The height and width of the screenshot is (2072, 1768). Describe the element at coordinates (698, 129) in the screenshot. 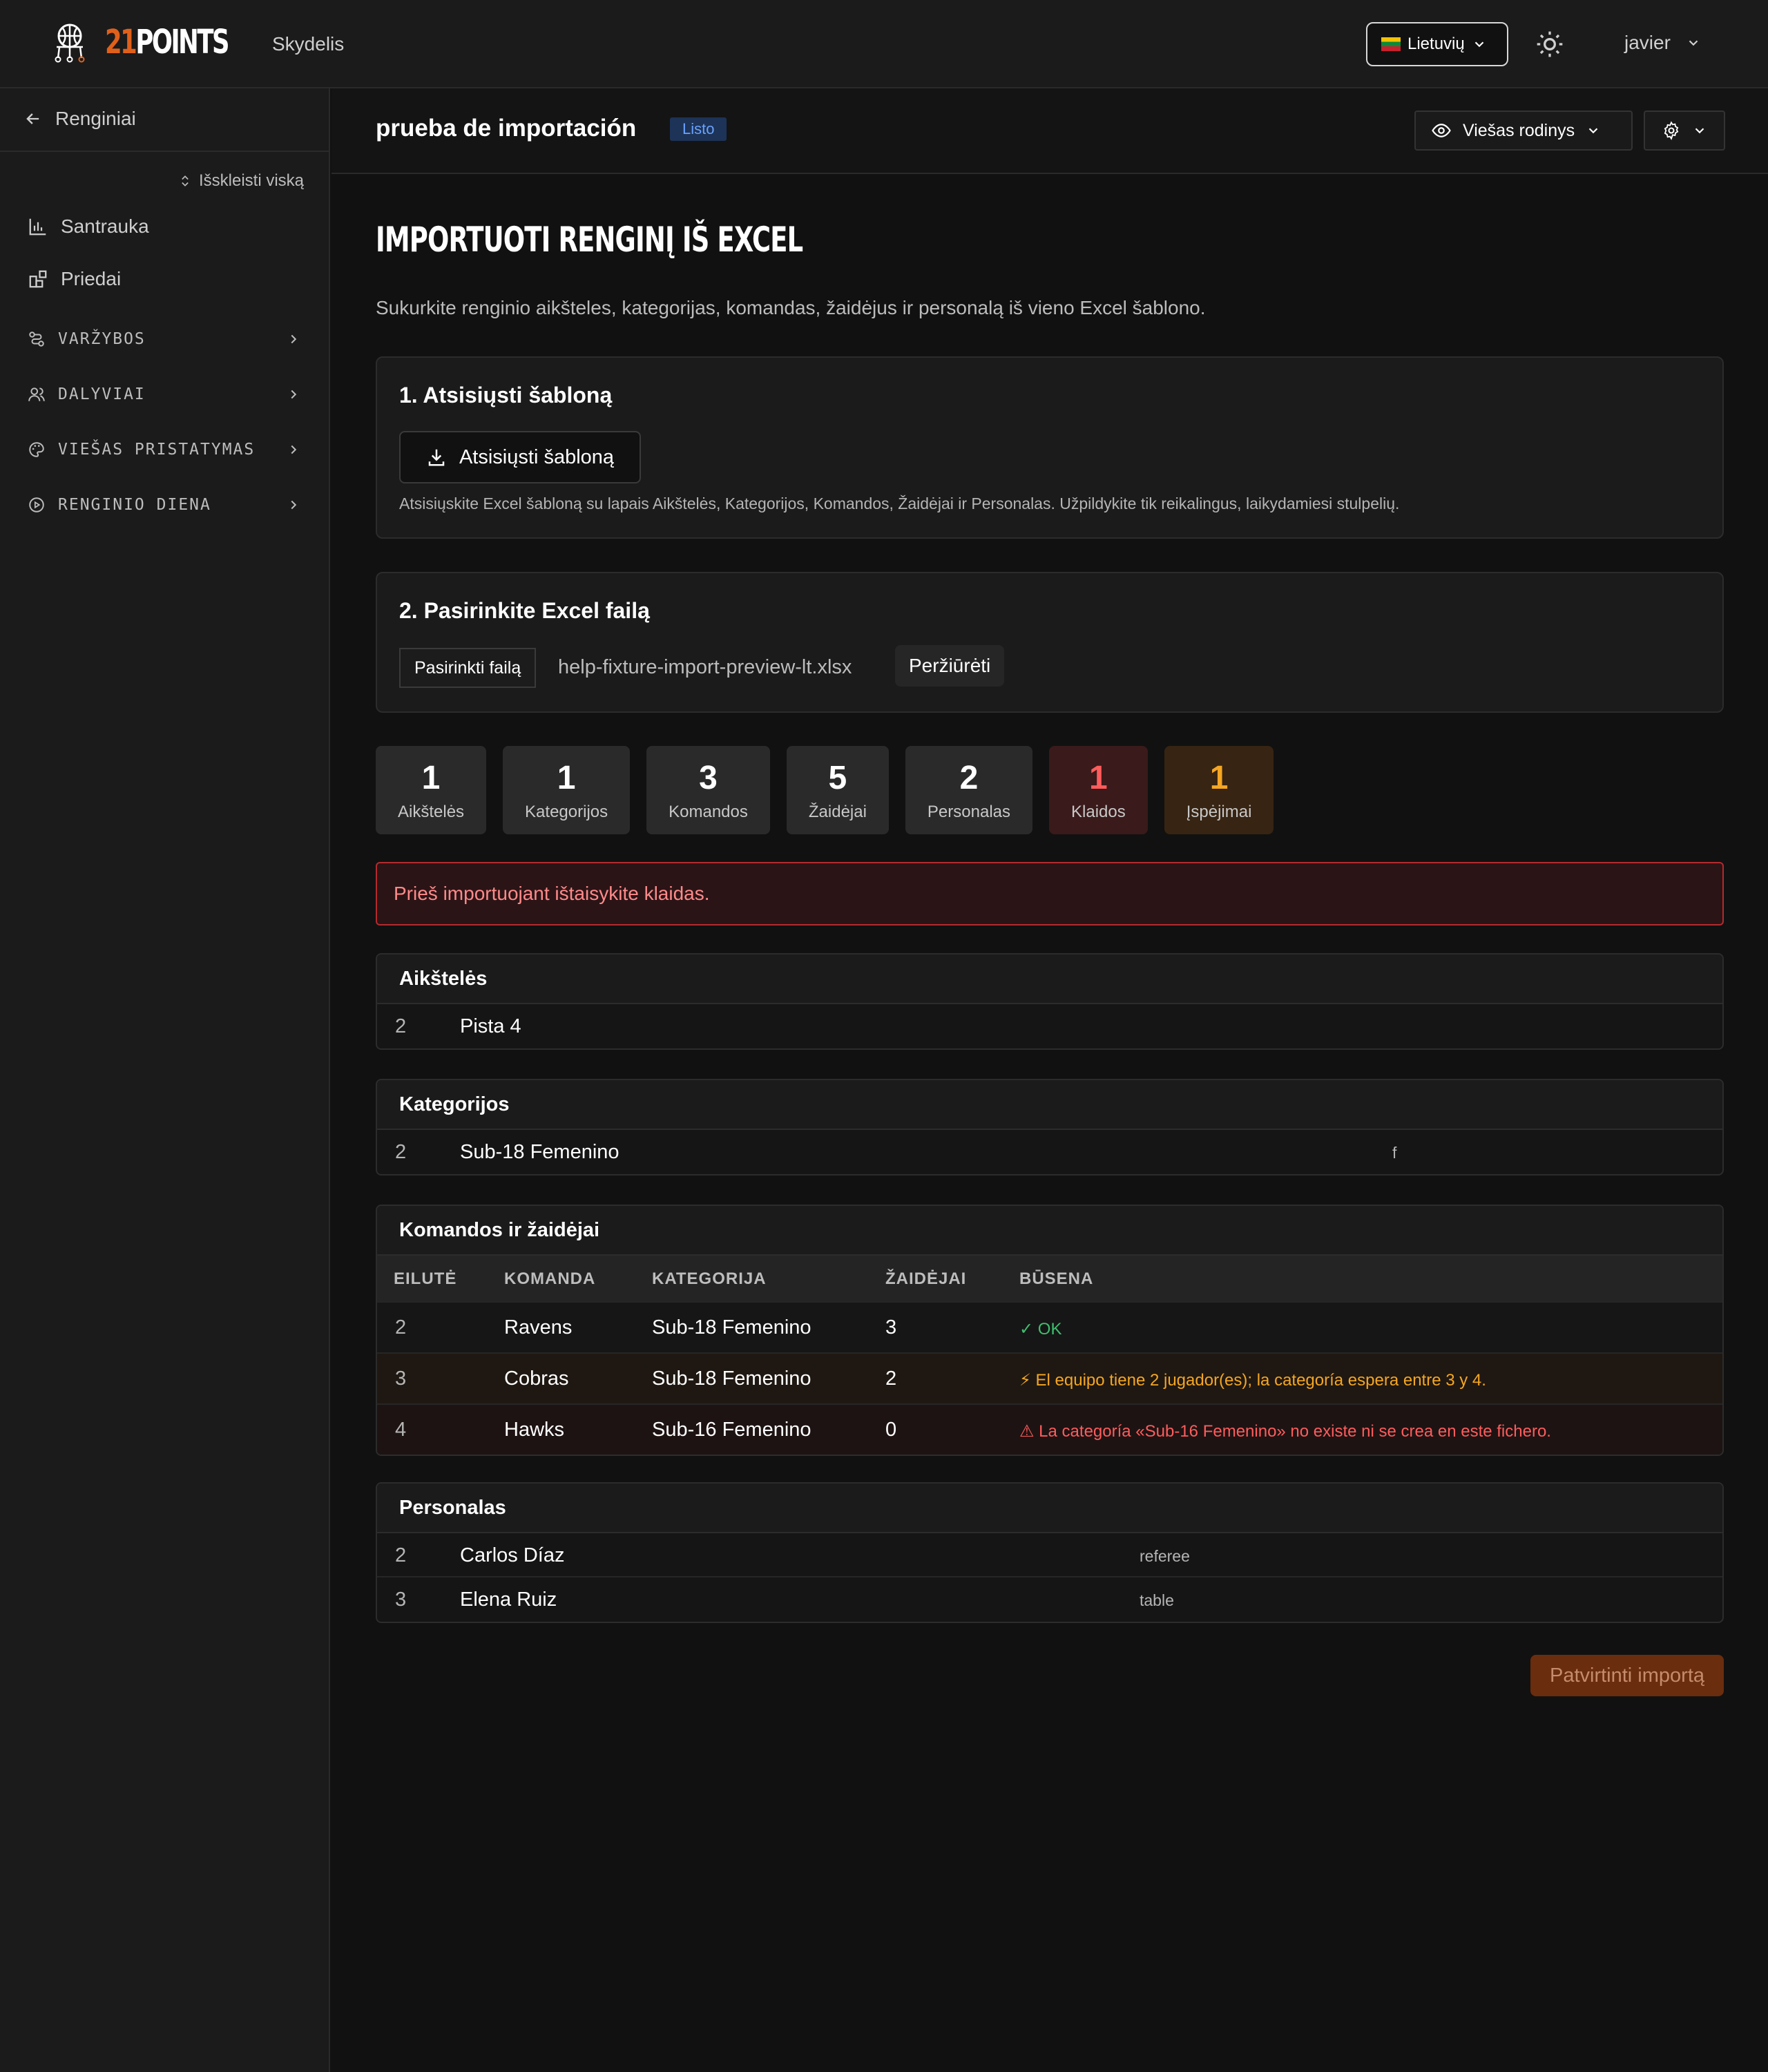

I see `status-badge: Listo` at that location.